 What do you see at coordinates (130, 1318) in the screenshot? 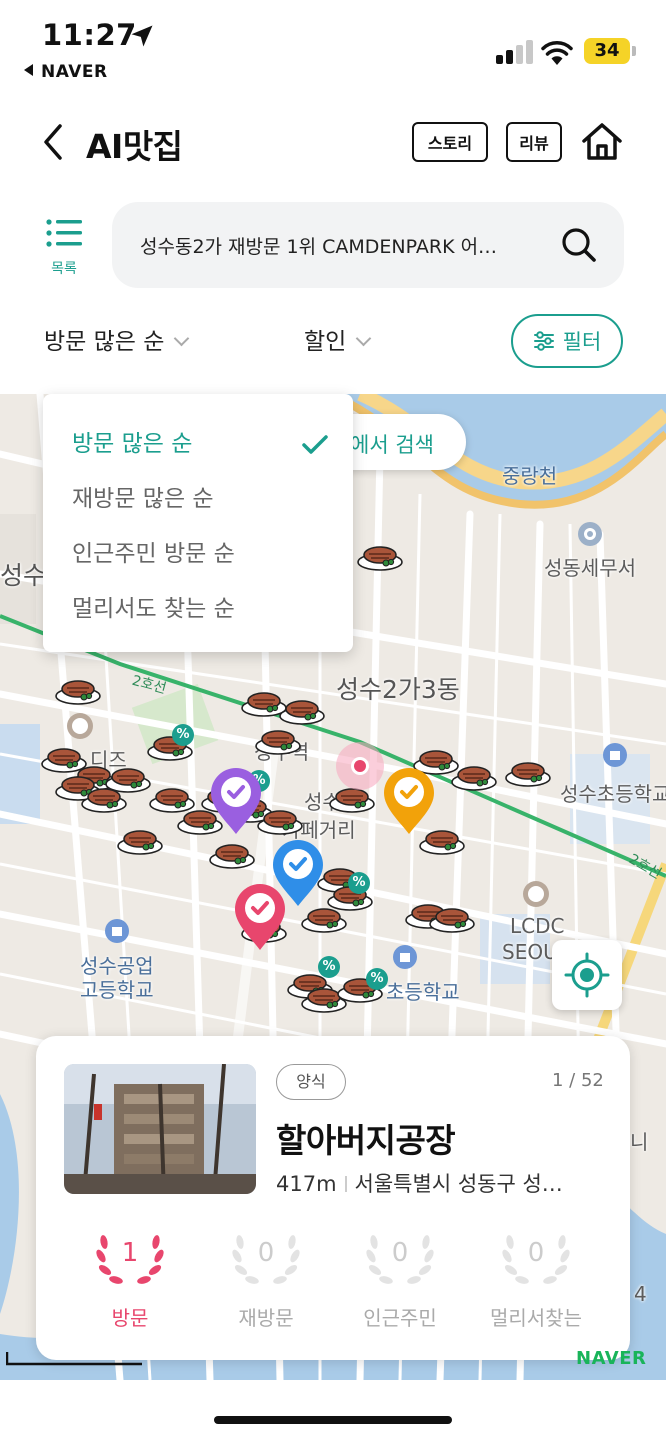
I see `stat-label: 방문` at bounding box center [130, 1318].